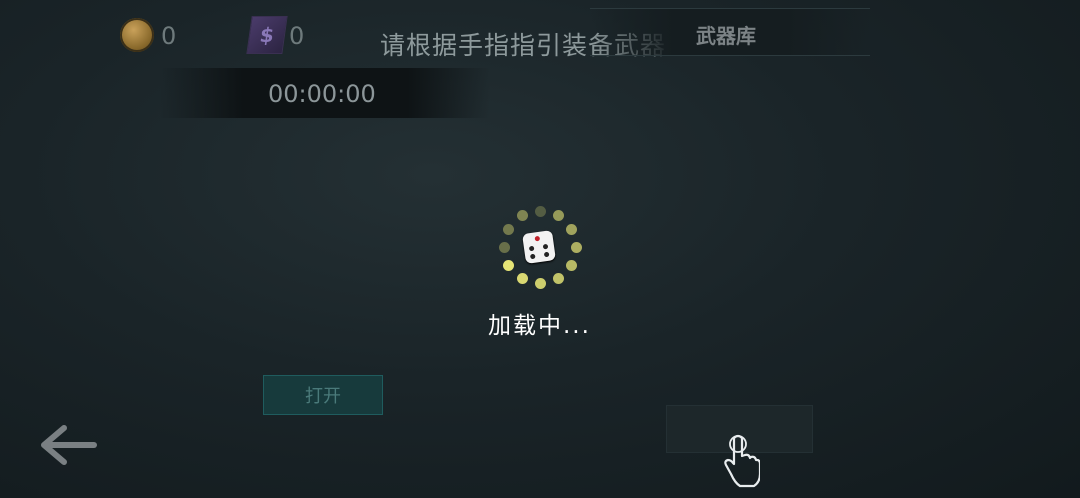 The width and height of the screenshot is (1080, 498). What do you see at coordinates (726, 36) in the screenshot?
I see `armory-title: 武器库` at bounding box center [726, 36].